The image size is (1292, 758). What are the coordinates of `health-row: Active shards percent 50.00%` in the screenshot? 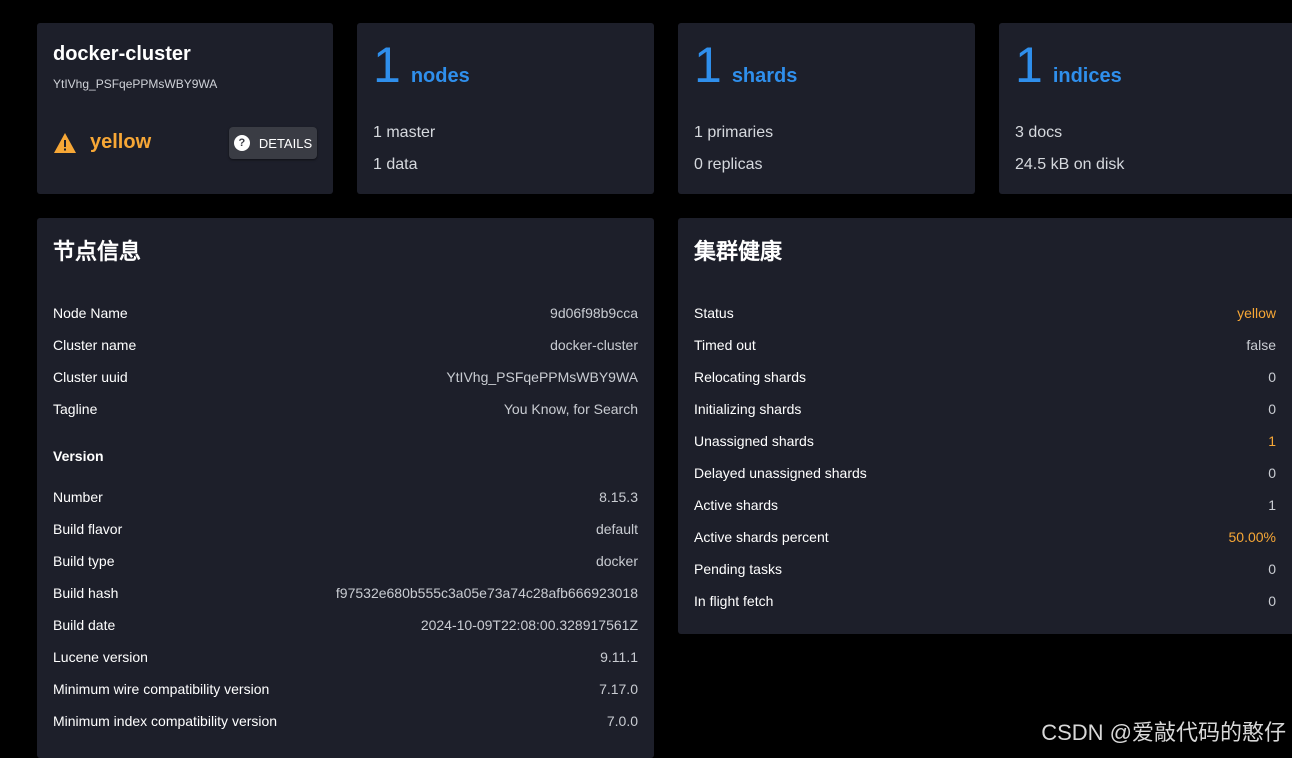 It's located at (985, 537).